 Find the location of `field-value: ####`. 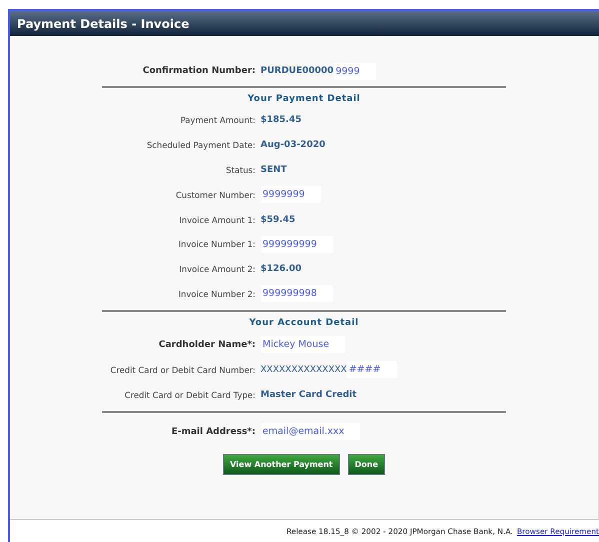

field-value: #### is located at coordinates (371, 369).